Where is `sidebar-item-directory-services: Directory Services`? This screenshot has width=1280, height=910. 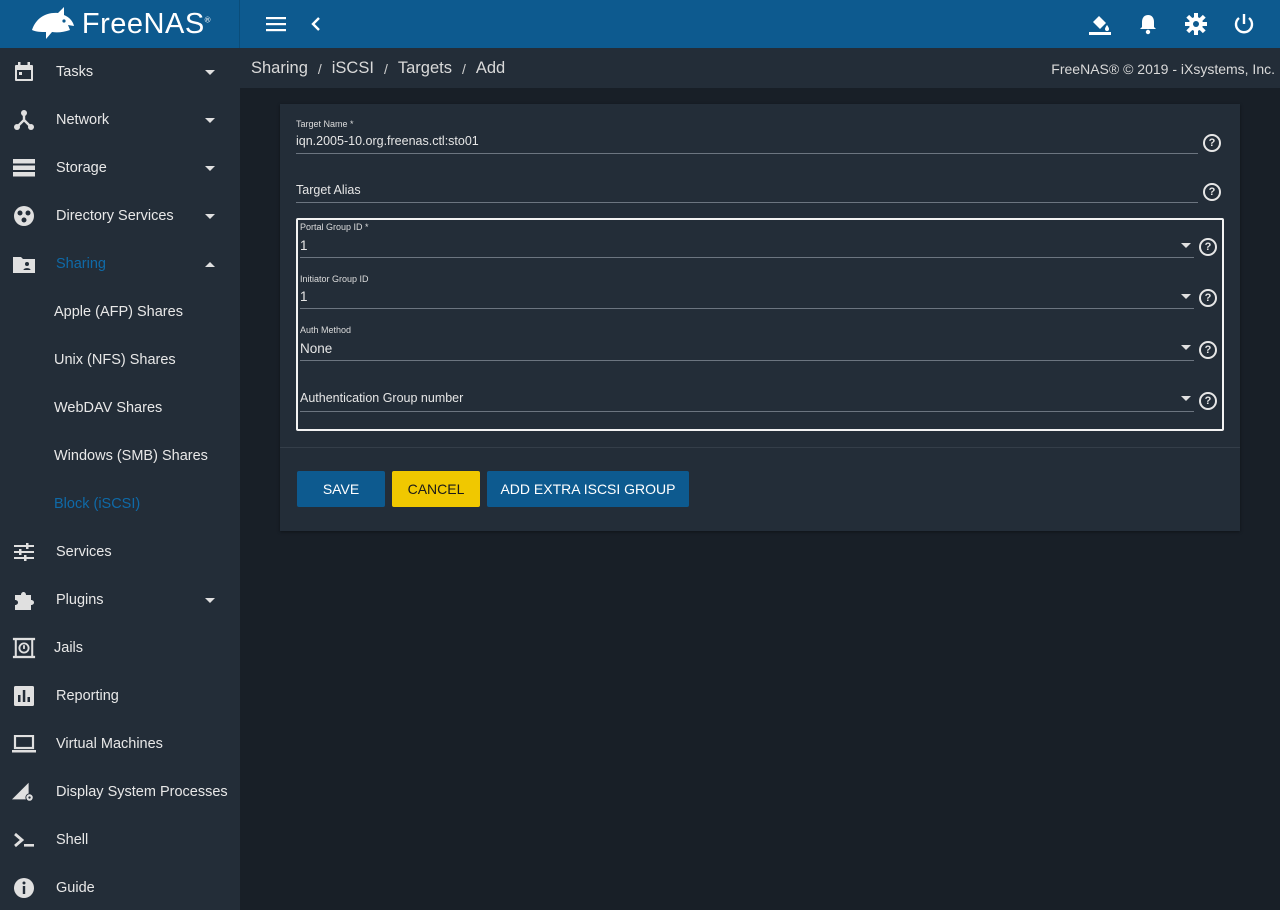
sidebar-item-directory-services: Directory Services is located at coordinates (120, 216).